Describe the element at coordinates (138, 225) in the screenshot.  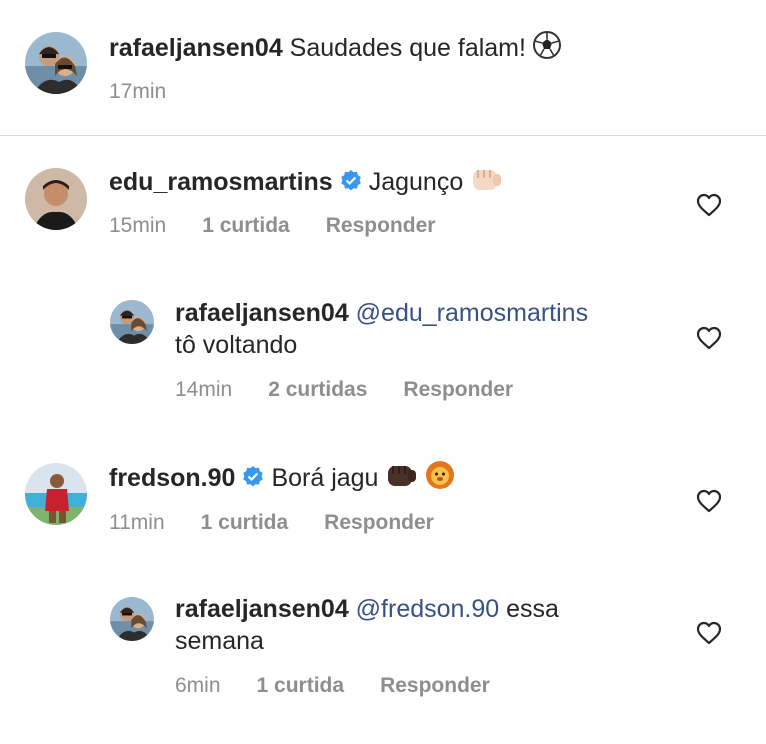
I see `timestamp: 15min` at that location.